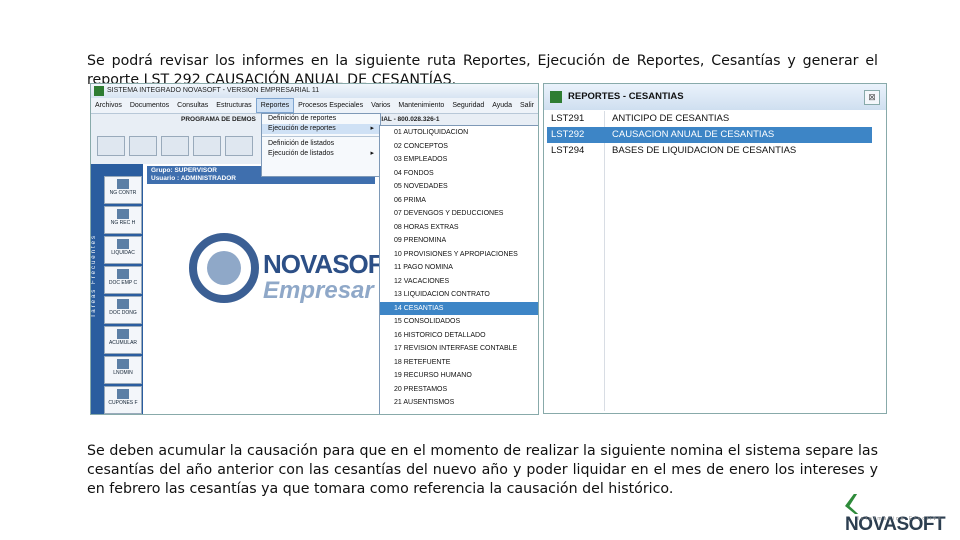  What do you see at coordinates (459, 363) in the screenshot?
I see `submenu-item: 18 RETEFUENTE` at bounding box center [459, 363].